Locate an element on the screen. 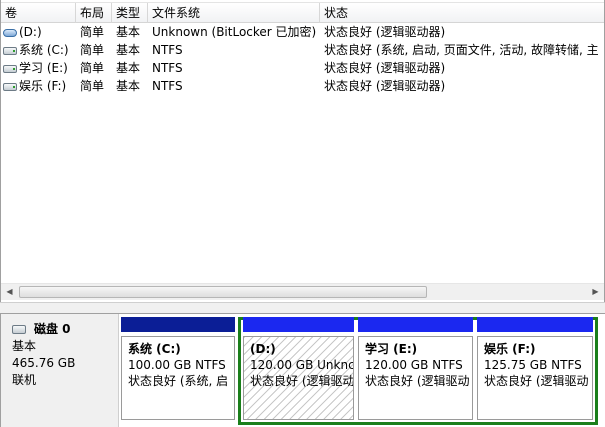  partition-e: 学习 (E:) 120.00 GB NTFS 状态良好 (逻辑驱动 is located at coordinates (415, 370).